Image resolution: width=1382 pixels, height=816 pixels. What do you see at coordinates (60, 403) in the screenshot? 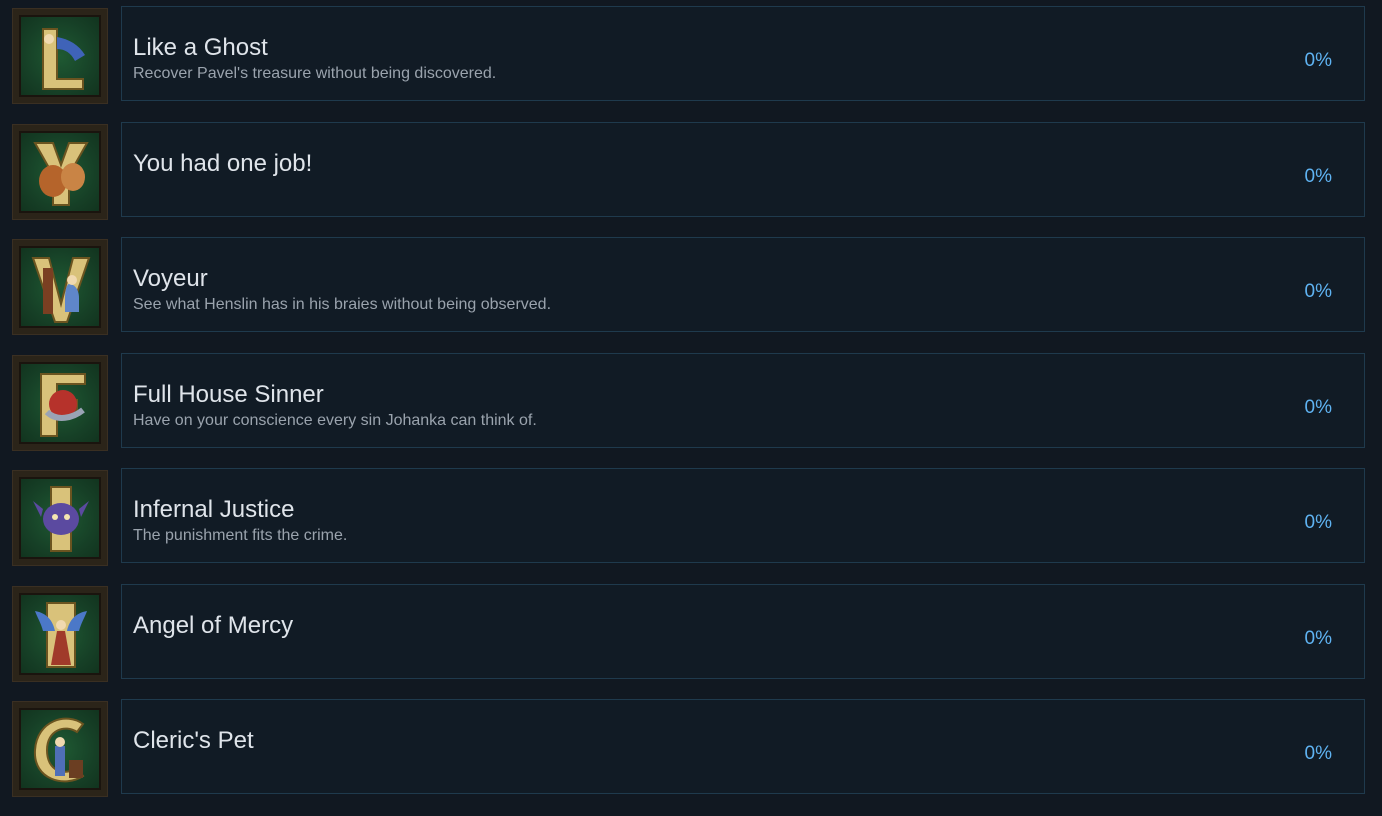
I see `letter-f-apple-serpent-icon` at bounding box center [60, 403].